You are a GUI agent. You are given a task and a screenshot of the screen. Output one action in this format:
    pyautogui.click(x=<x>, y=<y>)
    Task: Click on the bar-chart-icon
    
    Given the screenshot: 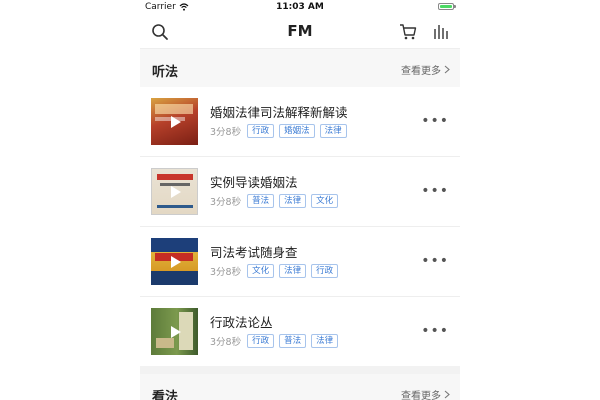 What is the action you would take?
    pyautogui.click(x=441, y=32)
    